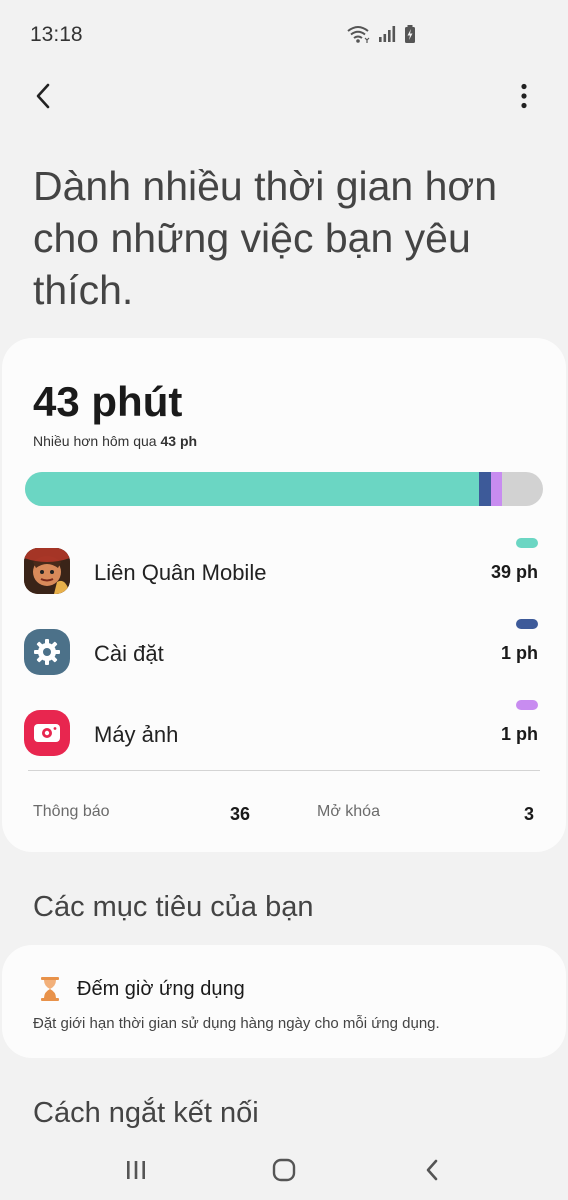  I want to click on usage-breakdown-bar, so click(284, 489).